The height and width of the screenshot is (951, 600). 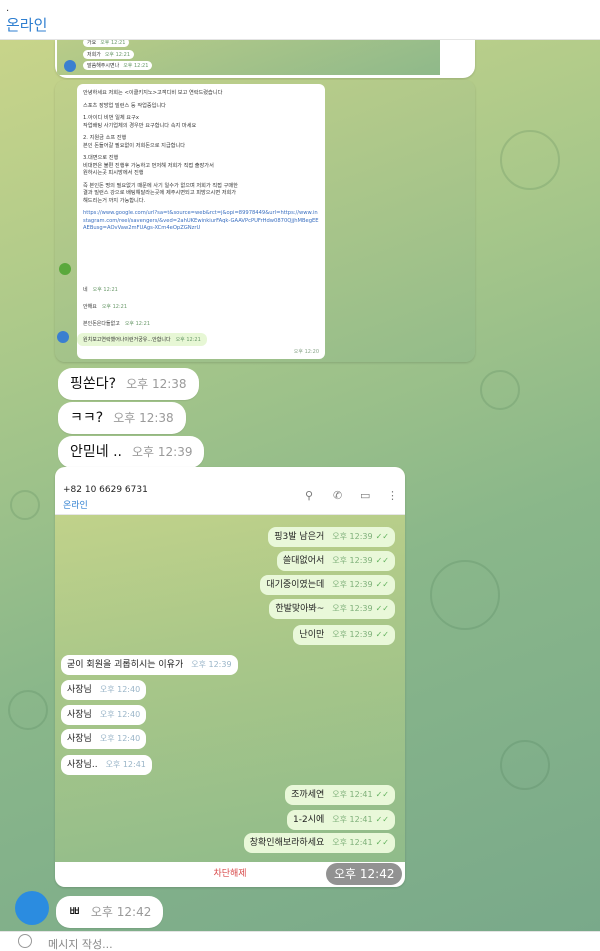 I want to click on outgoing-bubble: 1-2시에 오후 12:41 ✓✓, so click(x=341, y=820).